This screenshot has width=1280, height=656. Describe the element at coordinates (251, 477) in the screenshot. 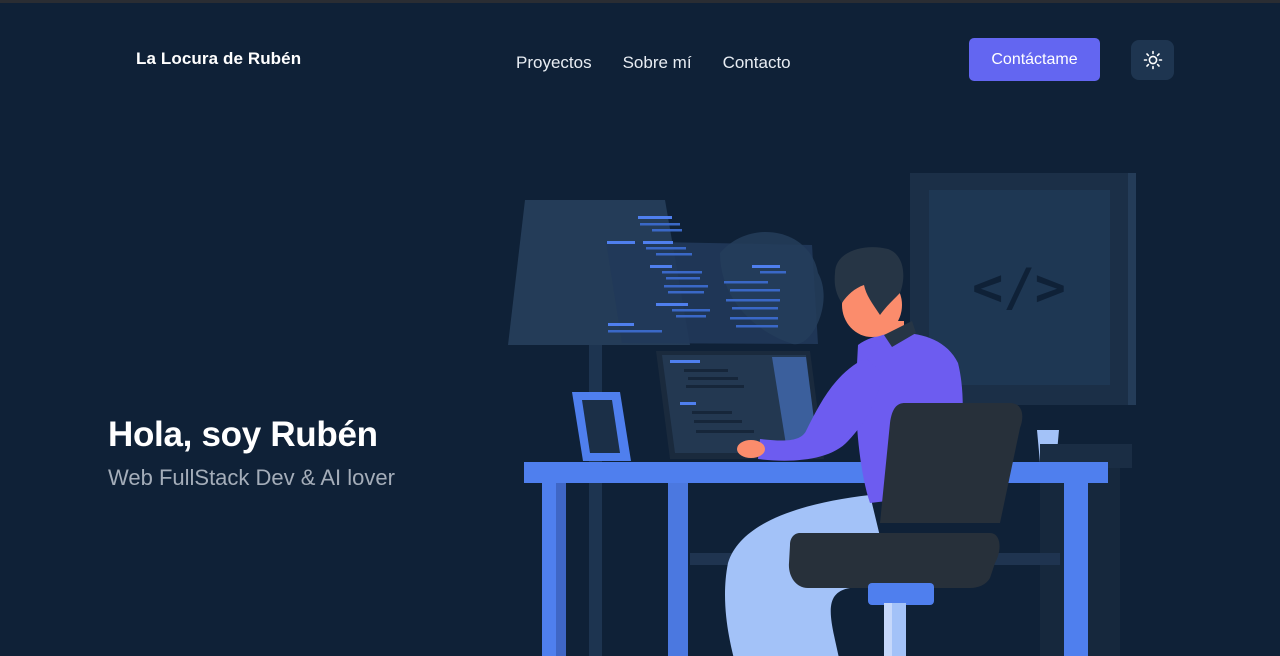

I see `hero-subtitle: Web FullStack Dev & AI lover` at that location.